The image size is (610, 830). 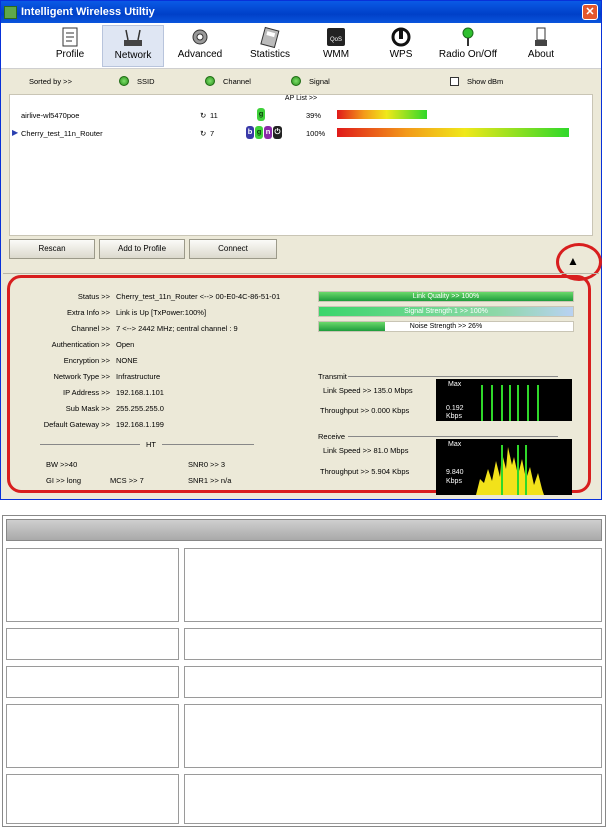 I want to click on sort-signal-label: Signal, so click(x=319, y=81).